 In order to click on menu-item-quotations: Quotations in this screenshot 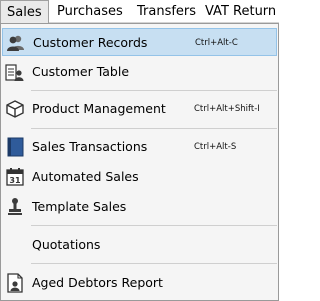, I will do `click(139, 245)`.